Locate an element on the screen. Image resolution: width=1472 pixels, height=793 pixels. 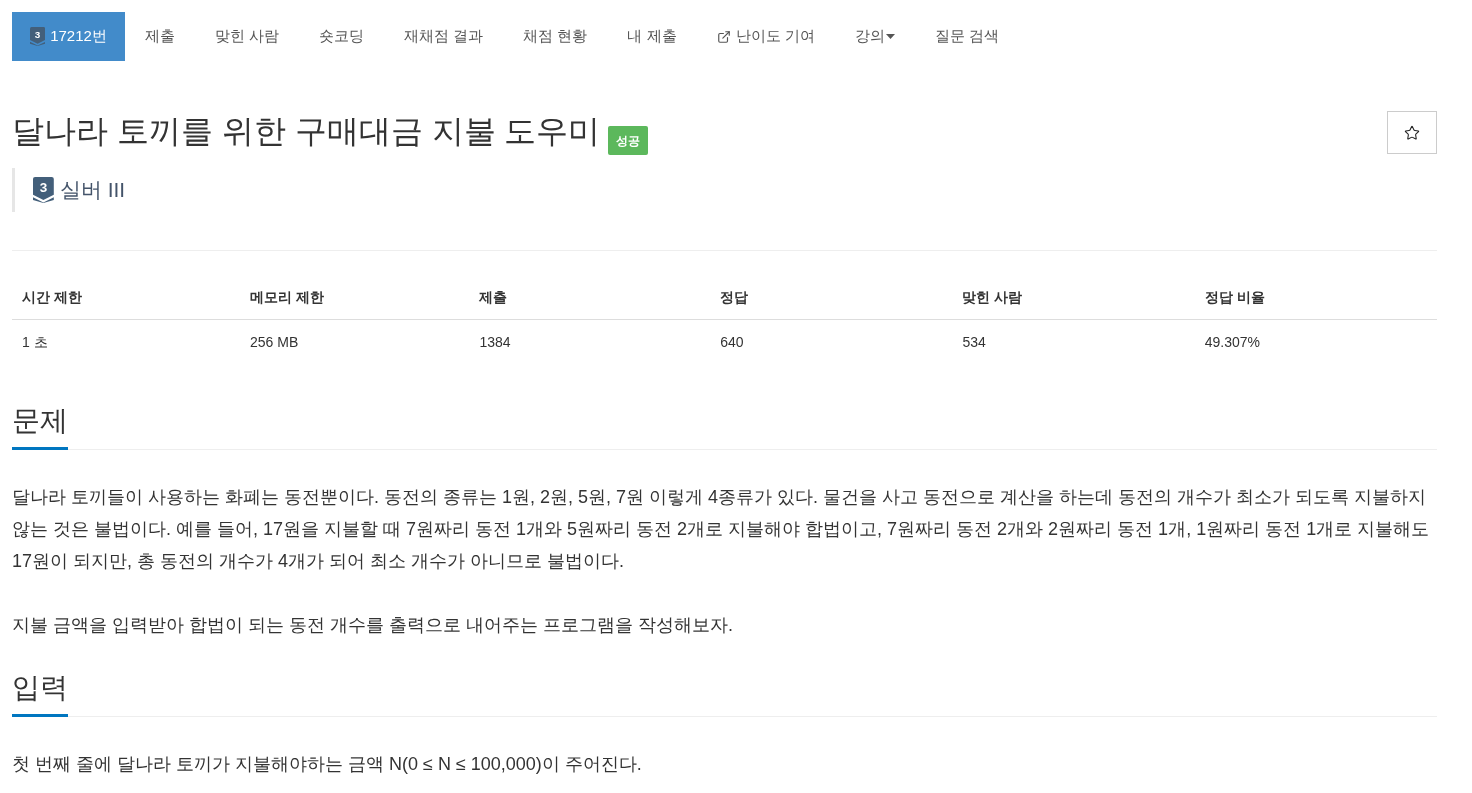
column-header: 메모리 제한 is located at coordinates (355, 297).